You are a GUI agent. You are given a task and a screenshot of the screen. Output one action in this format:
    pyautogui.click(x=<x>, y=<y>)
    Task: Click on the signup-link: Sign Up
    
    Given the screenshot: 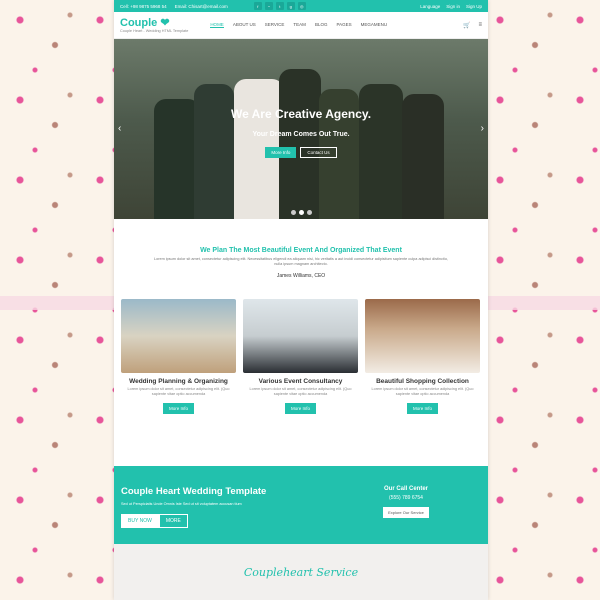 What is the action you would take?
    pyautogui.click(x=474, y=6)
    